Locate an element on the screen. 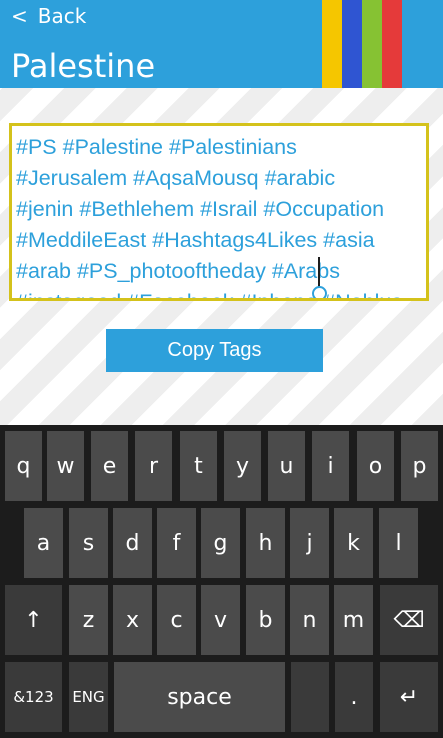 This screenshot has height=738, width=443. key-i: i is located at coordinates (330, 466).